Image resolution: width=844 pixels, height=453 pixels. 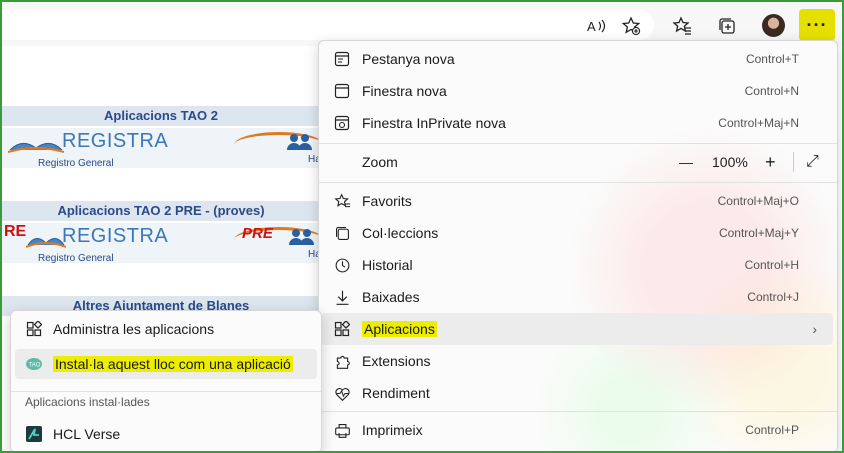 I want to click on section-header: Aplicacions TAO 2 PRE - (proves), so click(x=161, y=211).